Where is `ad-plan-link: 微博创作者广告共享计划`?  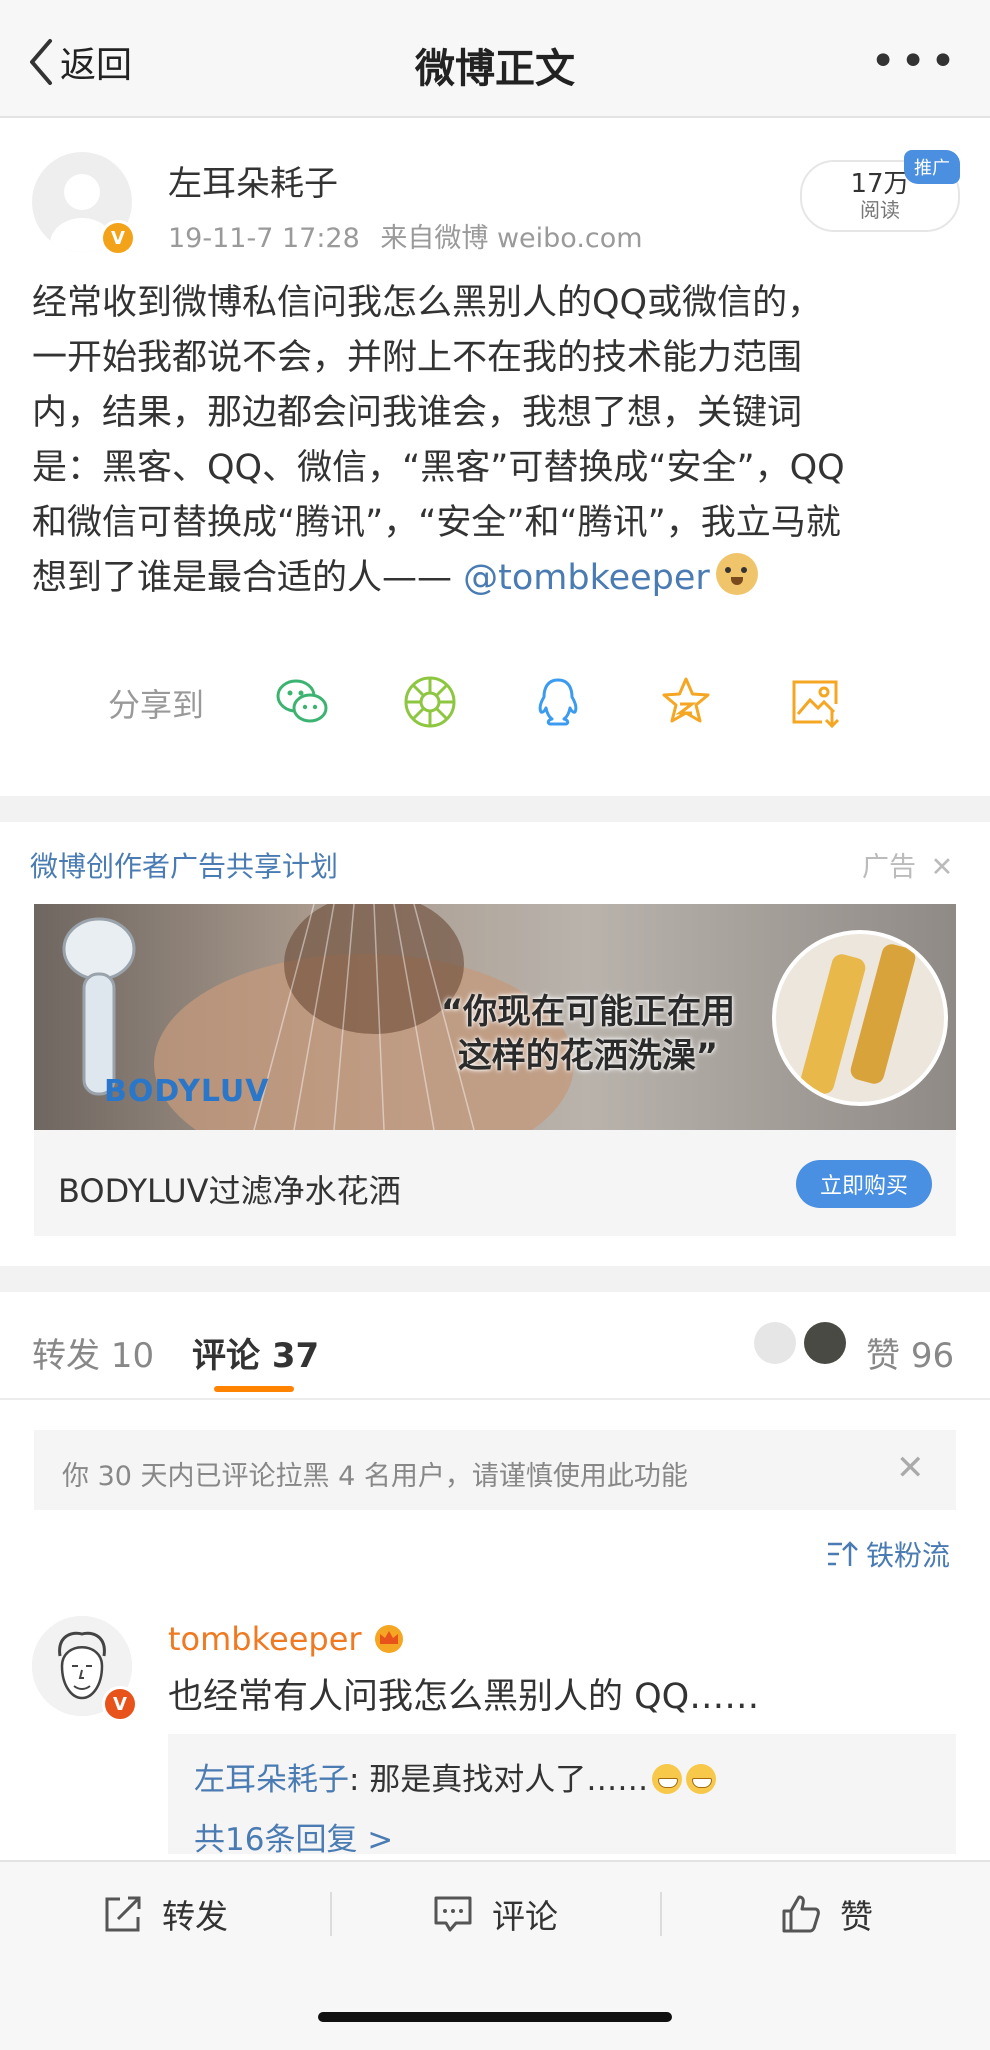 ad-plan-link: 微博创作者广告共享计划 is located at coordinates (184, 865).